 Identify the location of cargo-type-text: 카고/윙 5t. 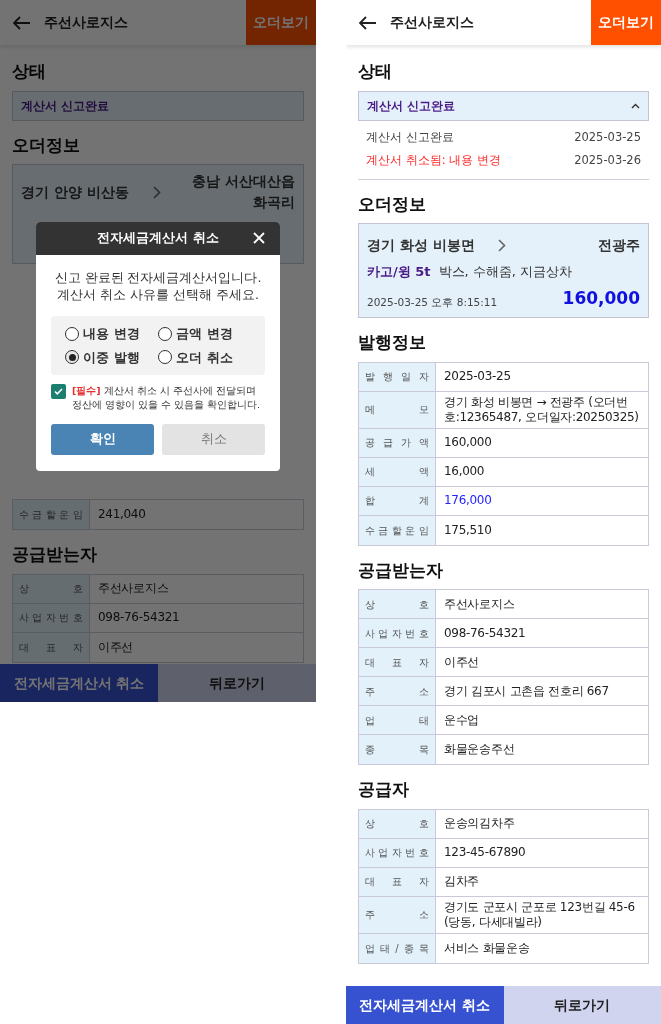
(399, 272).